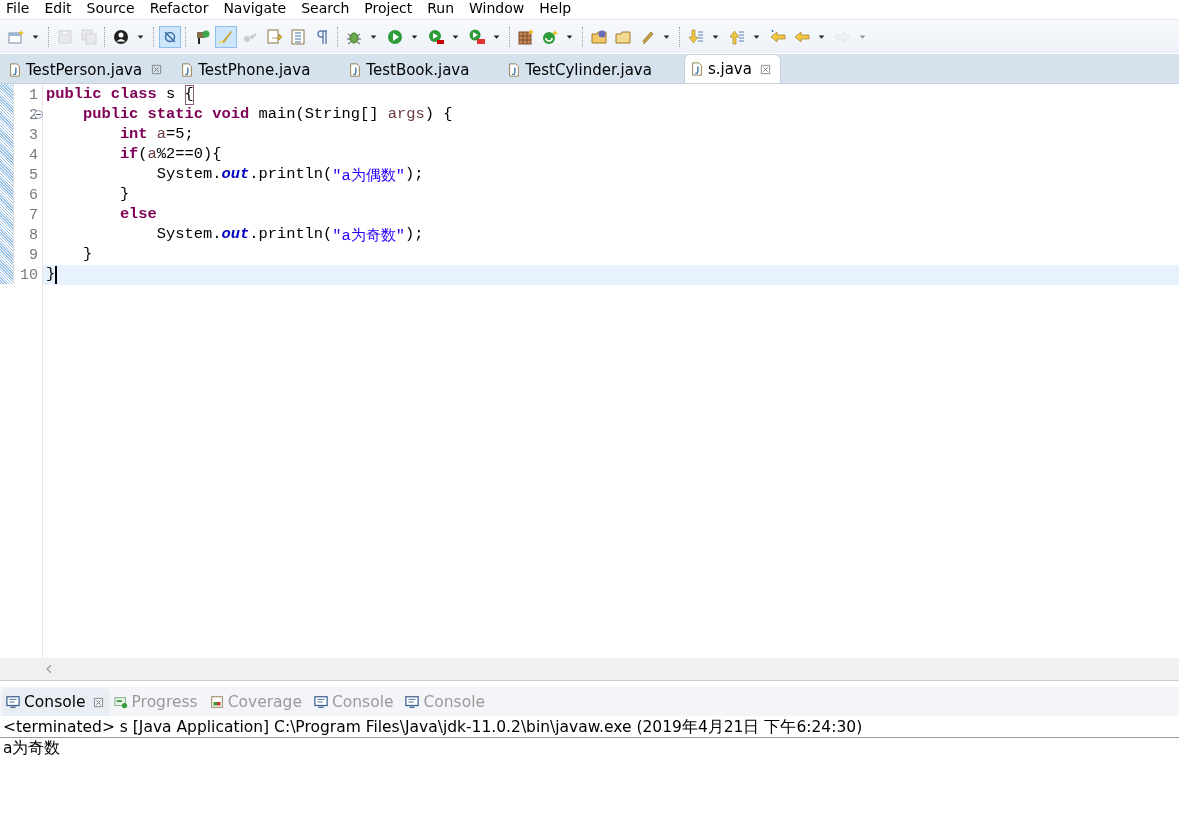 Image resolution: width=1179 pixels, height=832 pixels. I want to click on person-icon, so click(121, 36).